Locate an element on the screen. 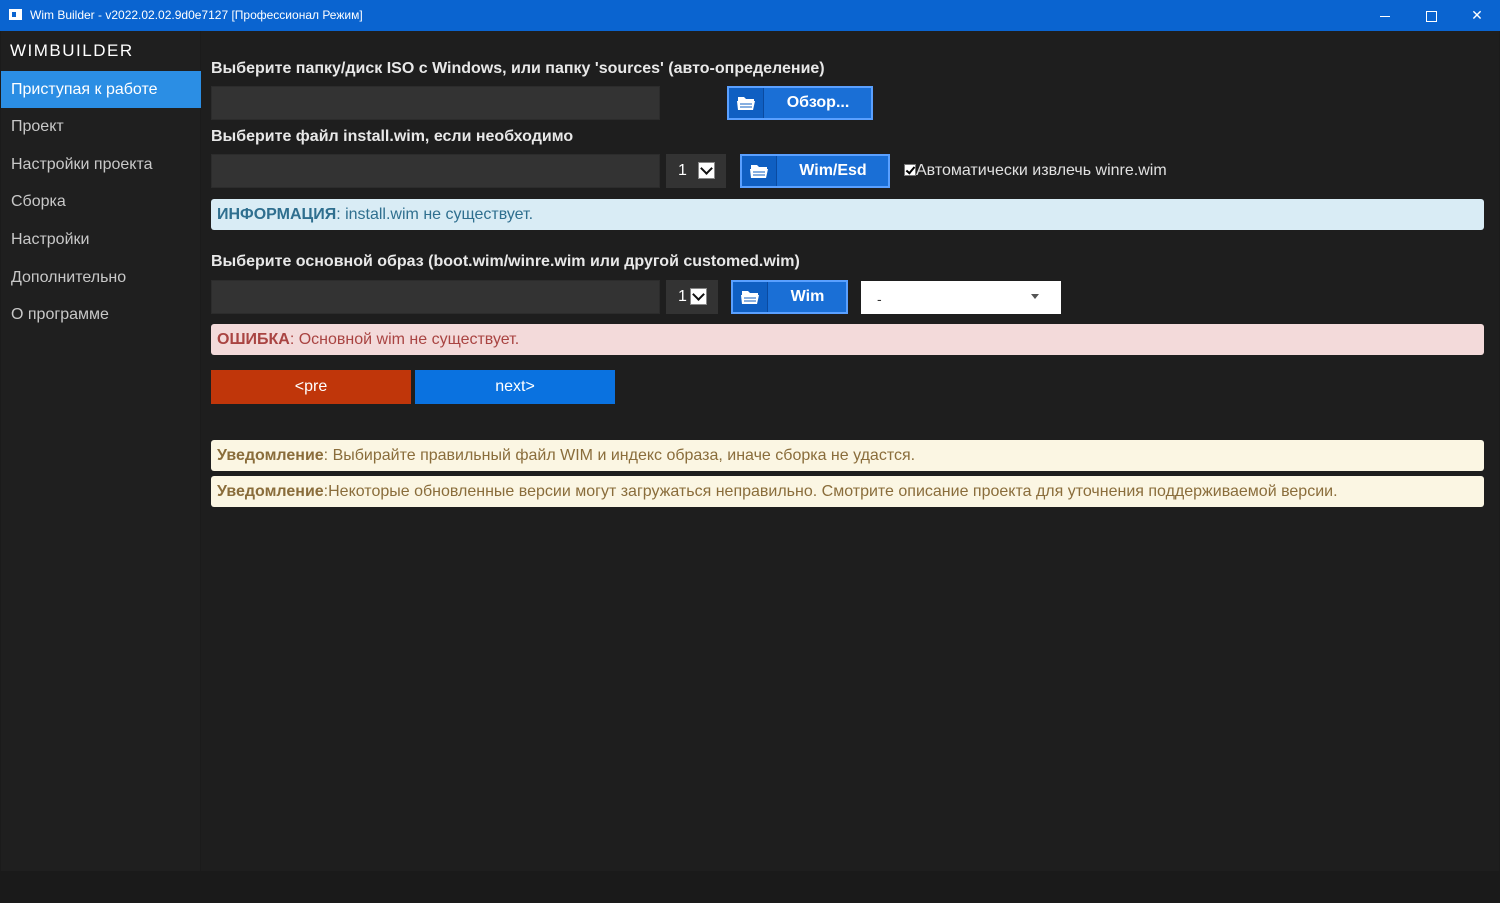  base-image-path-input is located at coordinates (435, 297).